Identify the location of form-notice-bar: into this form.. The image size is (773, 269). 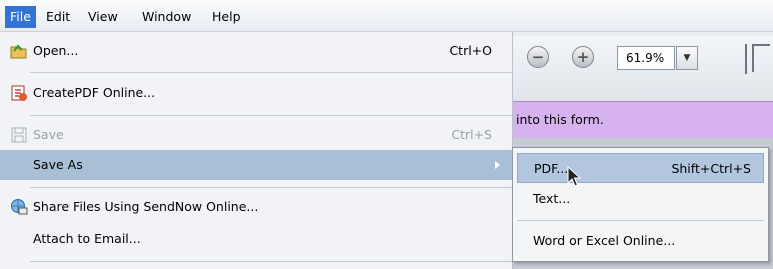
(639, 119).